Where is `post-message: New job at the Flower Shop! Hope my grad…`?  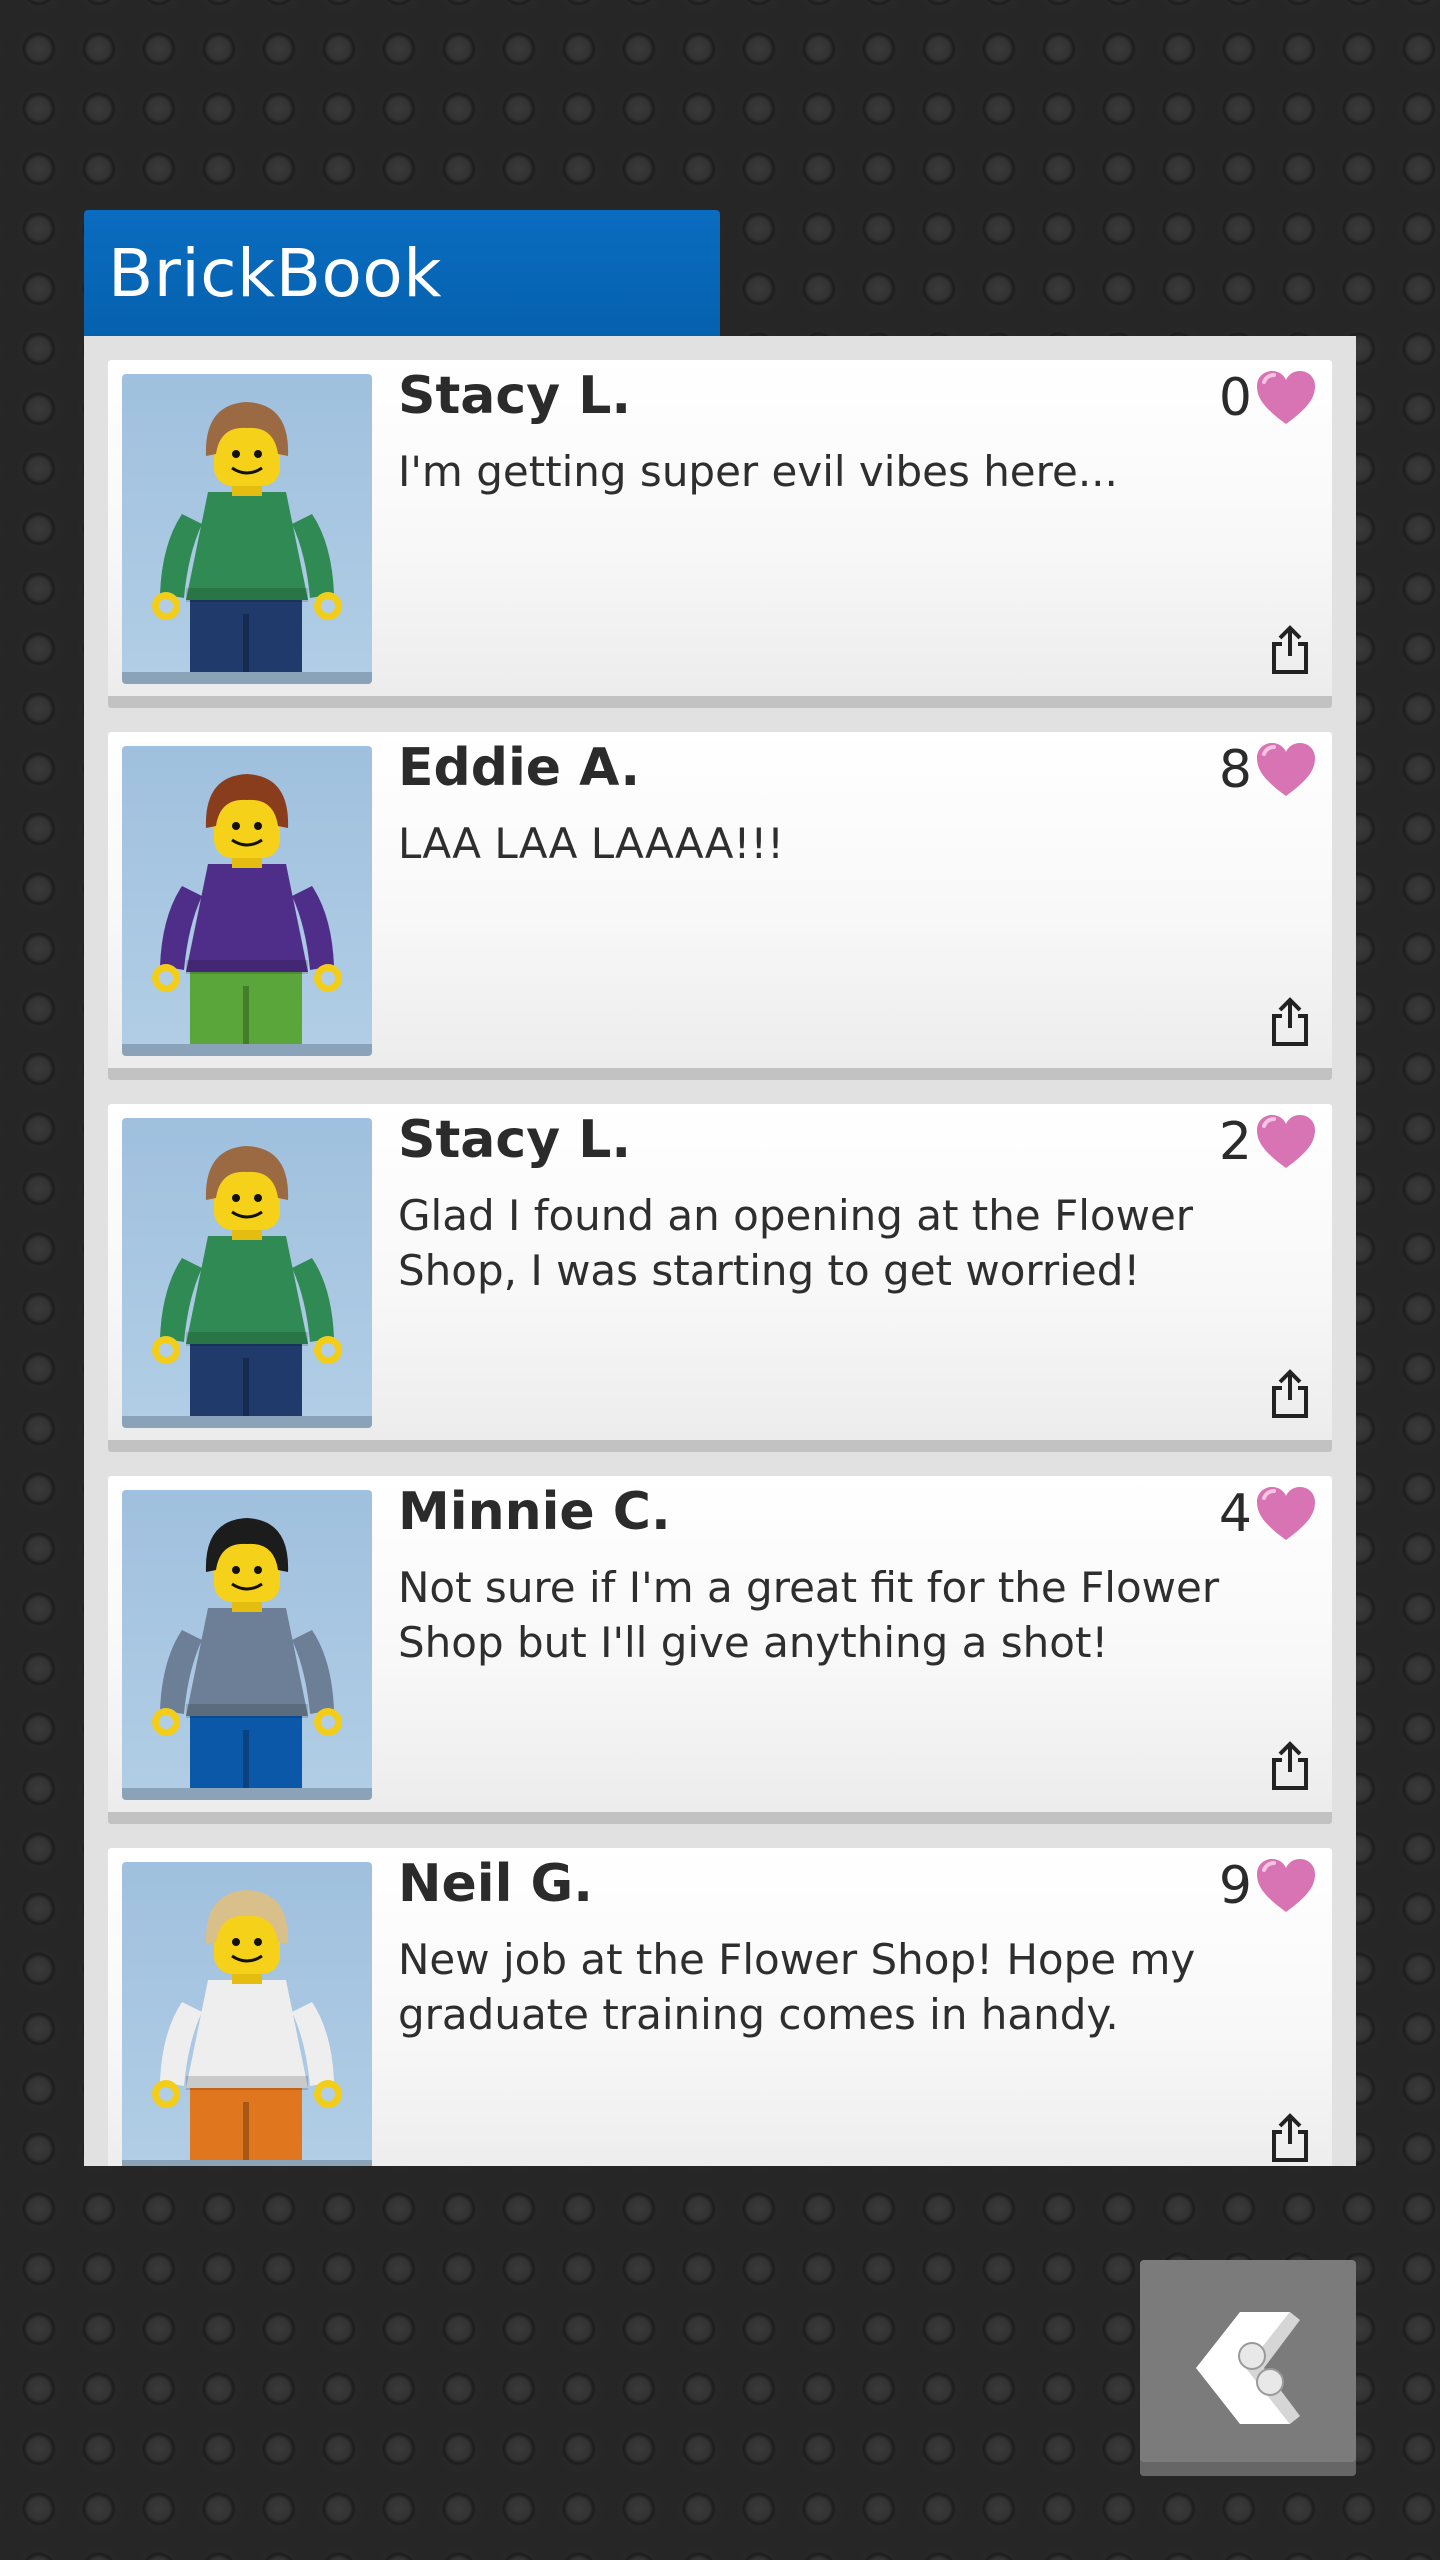
post-message: New job at the Flower Shop! Hope my grad… is located at coordinates (797, 1987).